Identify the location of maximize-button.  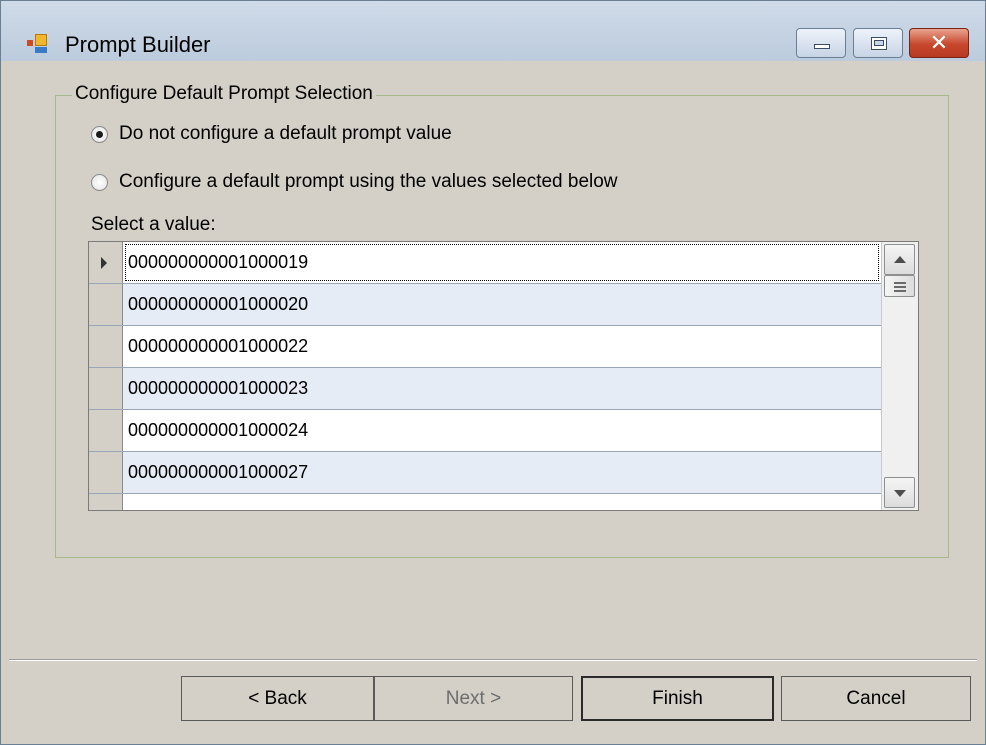
(878, 43).